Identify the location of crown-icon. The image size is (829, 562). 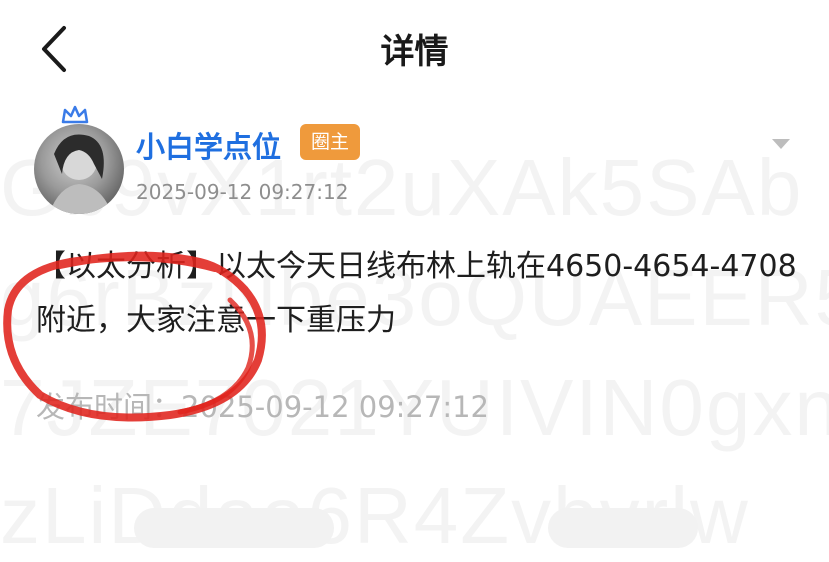
(75, 114).